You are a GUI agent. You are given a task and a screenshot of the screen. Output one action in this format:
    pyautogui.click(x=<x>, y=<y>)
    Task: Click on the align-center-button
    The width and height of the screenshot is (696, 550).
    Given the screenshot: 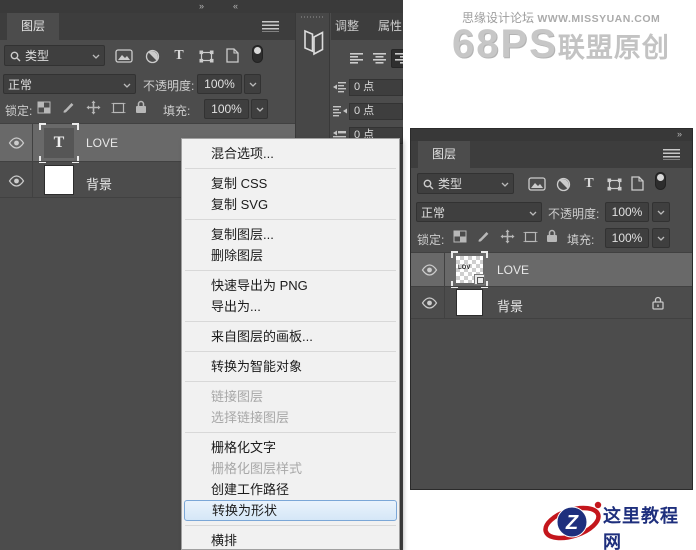 What is the action you would take?
    pyautogui.click(x=379, y=58)
    